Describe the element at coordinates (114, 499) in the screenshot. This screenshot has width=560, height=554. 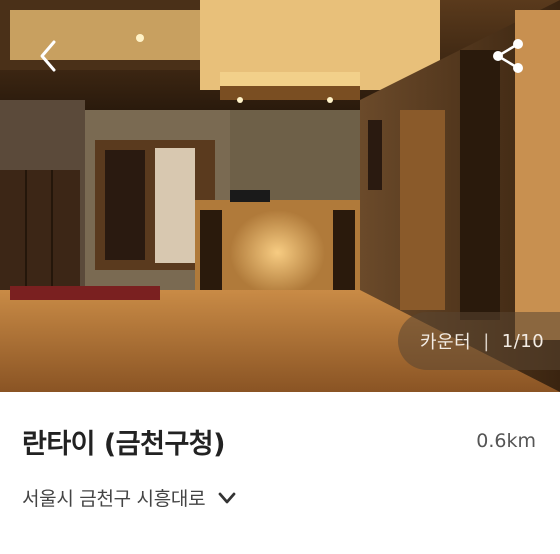
I see `listing-address: 서울시 금천구 시흥대로` at that location.